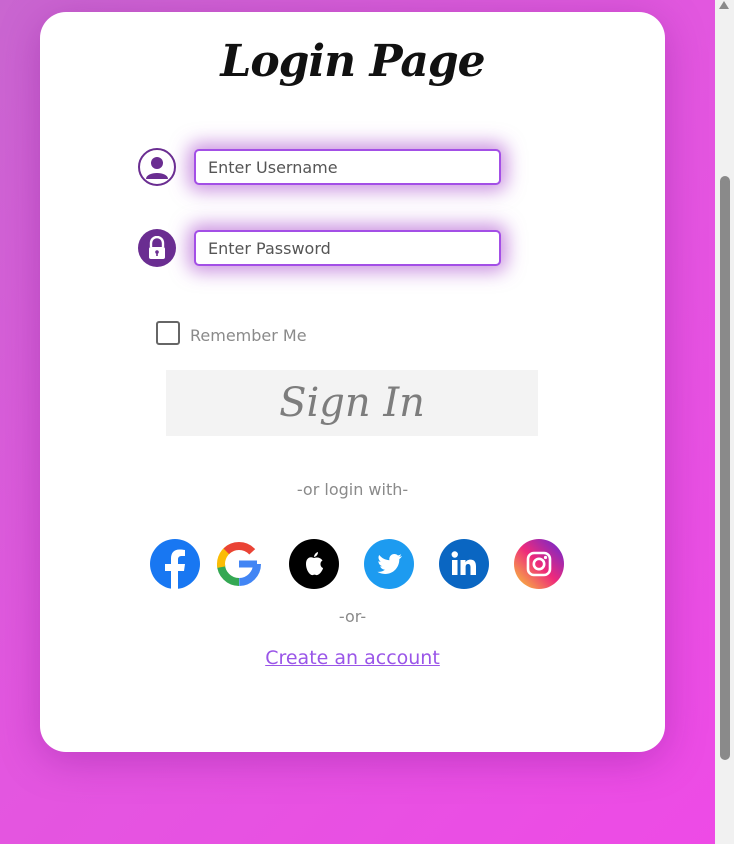 This screenshot has width=734, height=844. What do you see at coordinates (389, 564) in the screenshot?
I see `twitter-icon` at bounding box center [389, 564].